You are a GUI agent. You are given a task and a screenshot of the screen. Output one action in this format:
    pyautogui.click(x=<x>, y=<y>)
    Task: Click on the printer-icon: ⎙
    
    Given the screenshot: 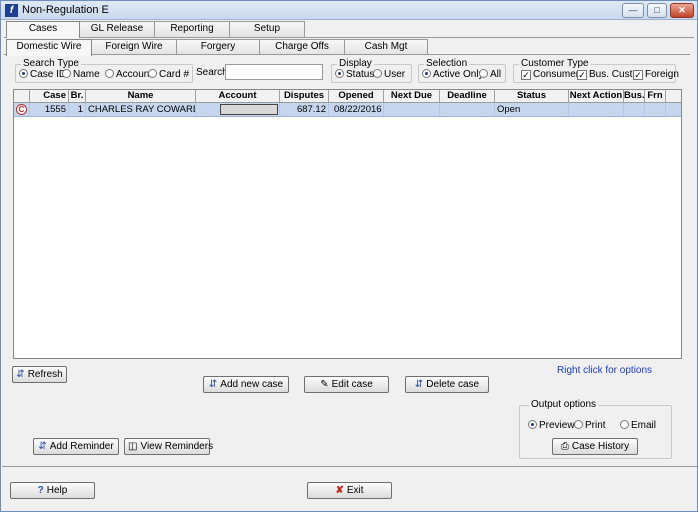 What is the action you would take?
    pyautogui.click(x=564, y=446)
    